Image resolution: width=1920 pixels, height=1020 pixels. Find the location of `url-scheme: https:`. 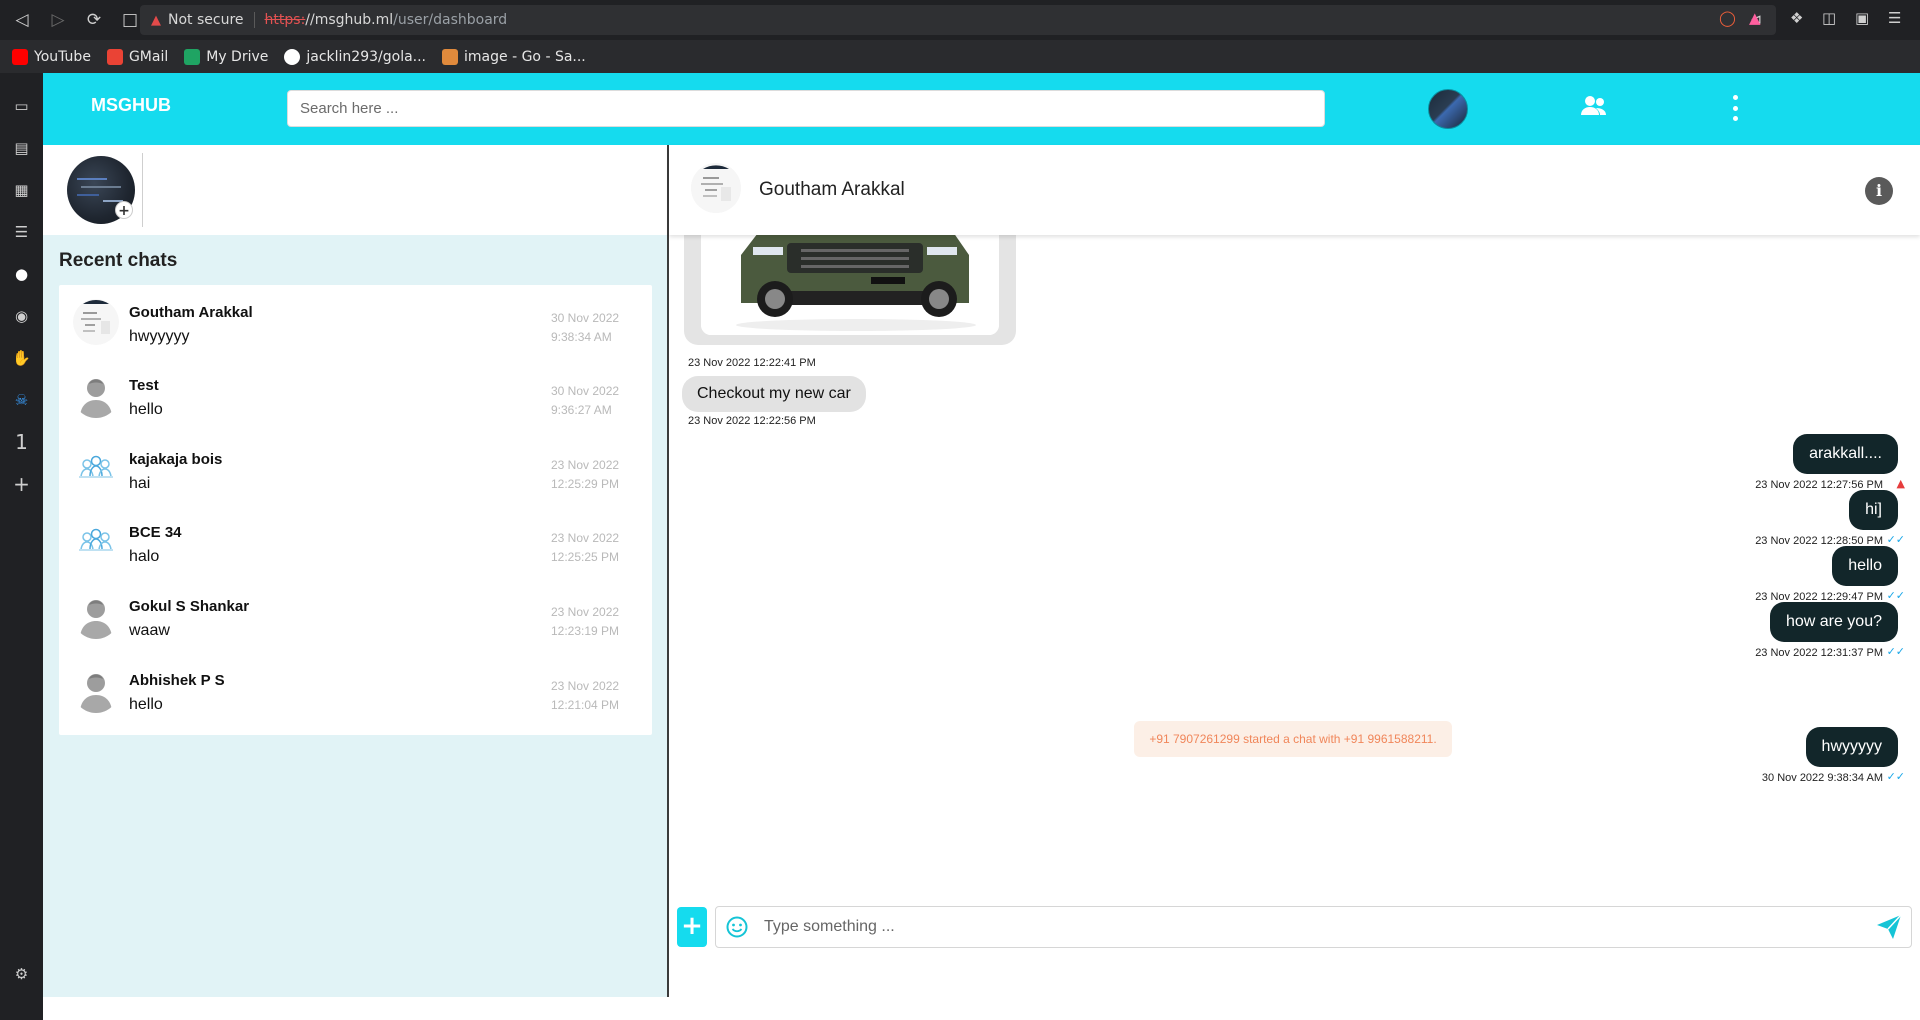

url-scheme: https: is located at coordinates (285, 20).